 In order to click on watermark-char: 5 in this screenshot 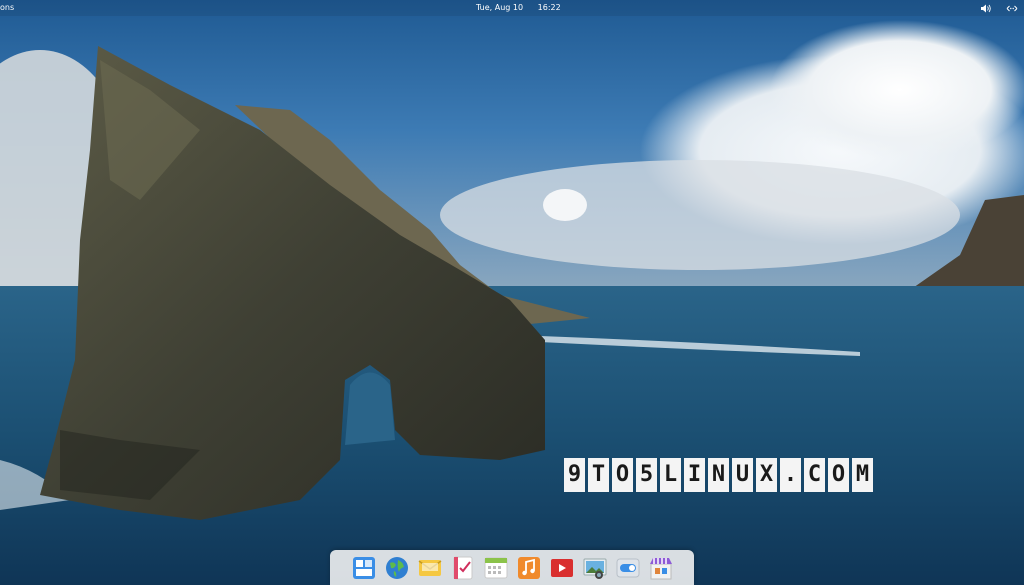, I will do `click(646, 475)`.